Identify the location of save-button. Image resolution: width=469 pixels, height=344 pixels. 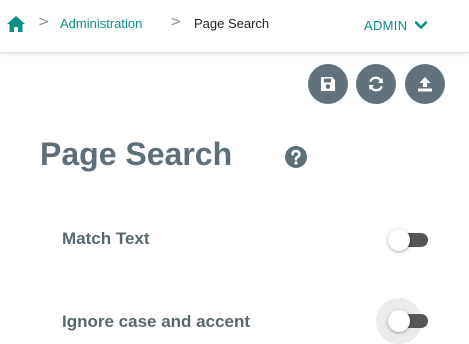
(328, 84).